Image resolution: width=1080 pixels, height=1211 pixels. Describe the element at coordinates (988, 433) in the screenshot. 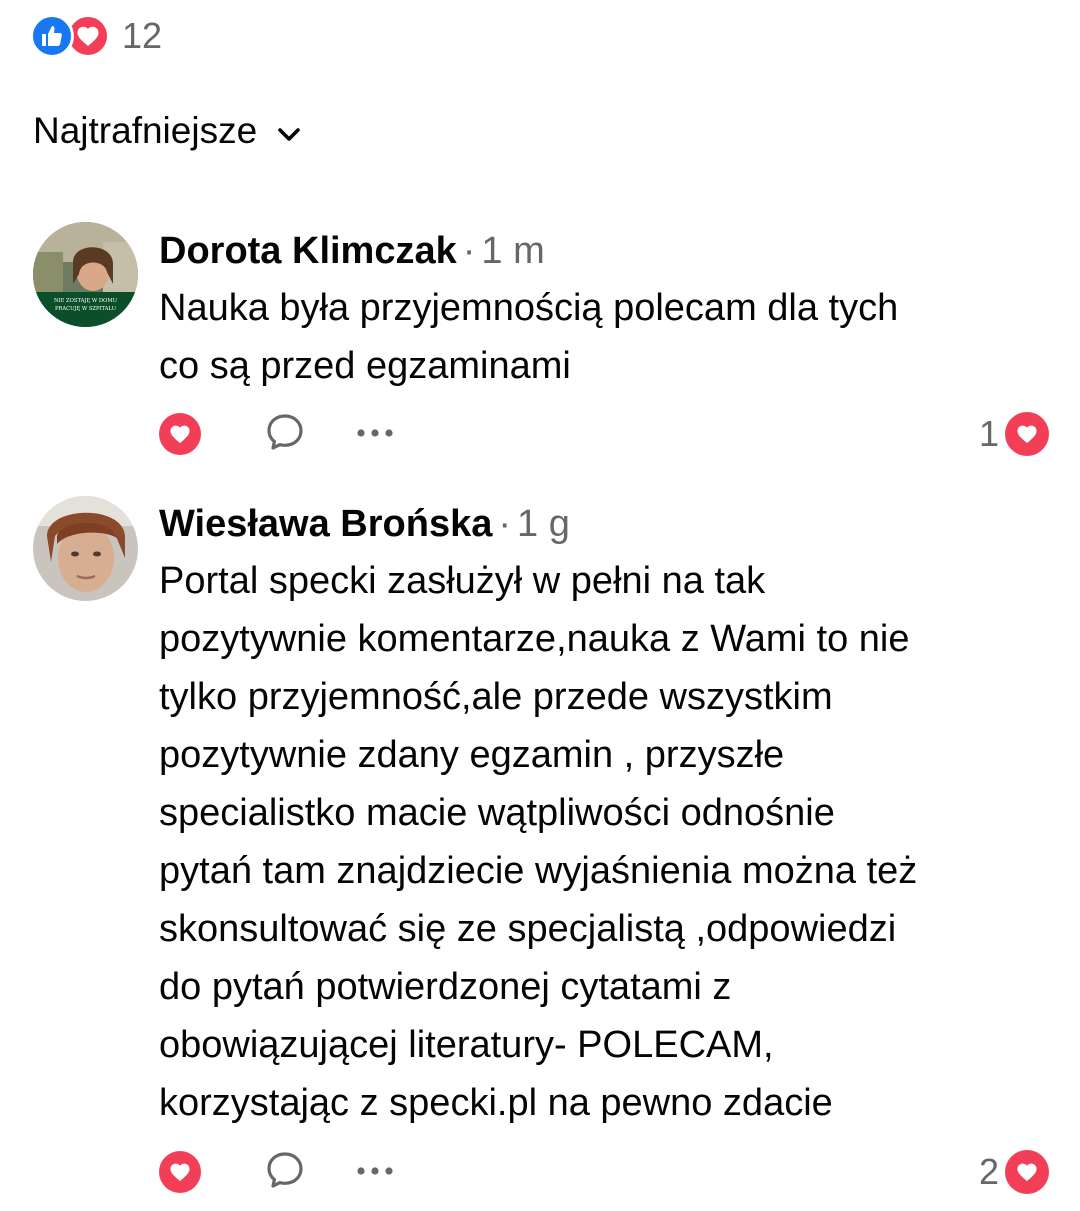

I see `reaction-count-value: 1` at that location.